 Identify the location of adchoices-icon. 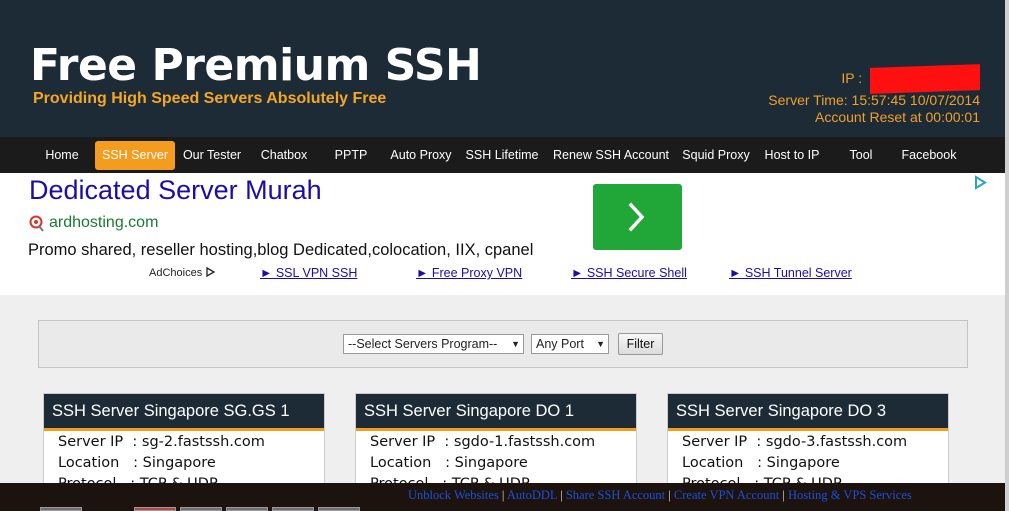
(211, 272).